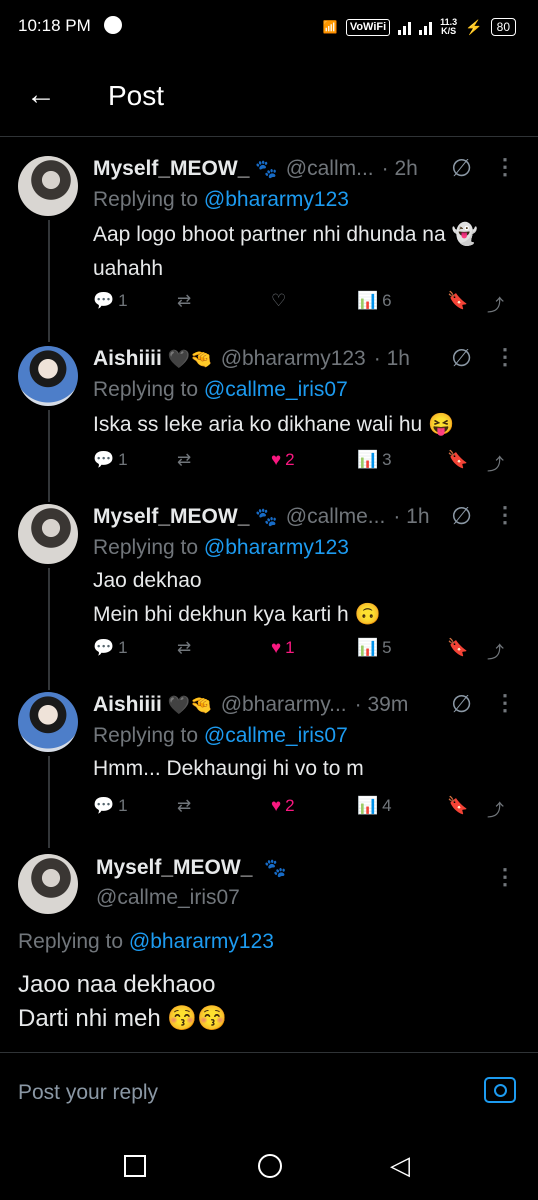 Image resolution: width=538 pixels, height=1200 pixels. I want to click on user-handle: @bhararmy123, so click(293, 359).